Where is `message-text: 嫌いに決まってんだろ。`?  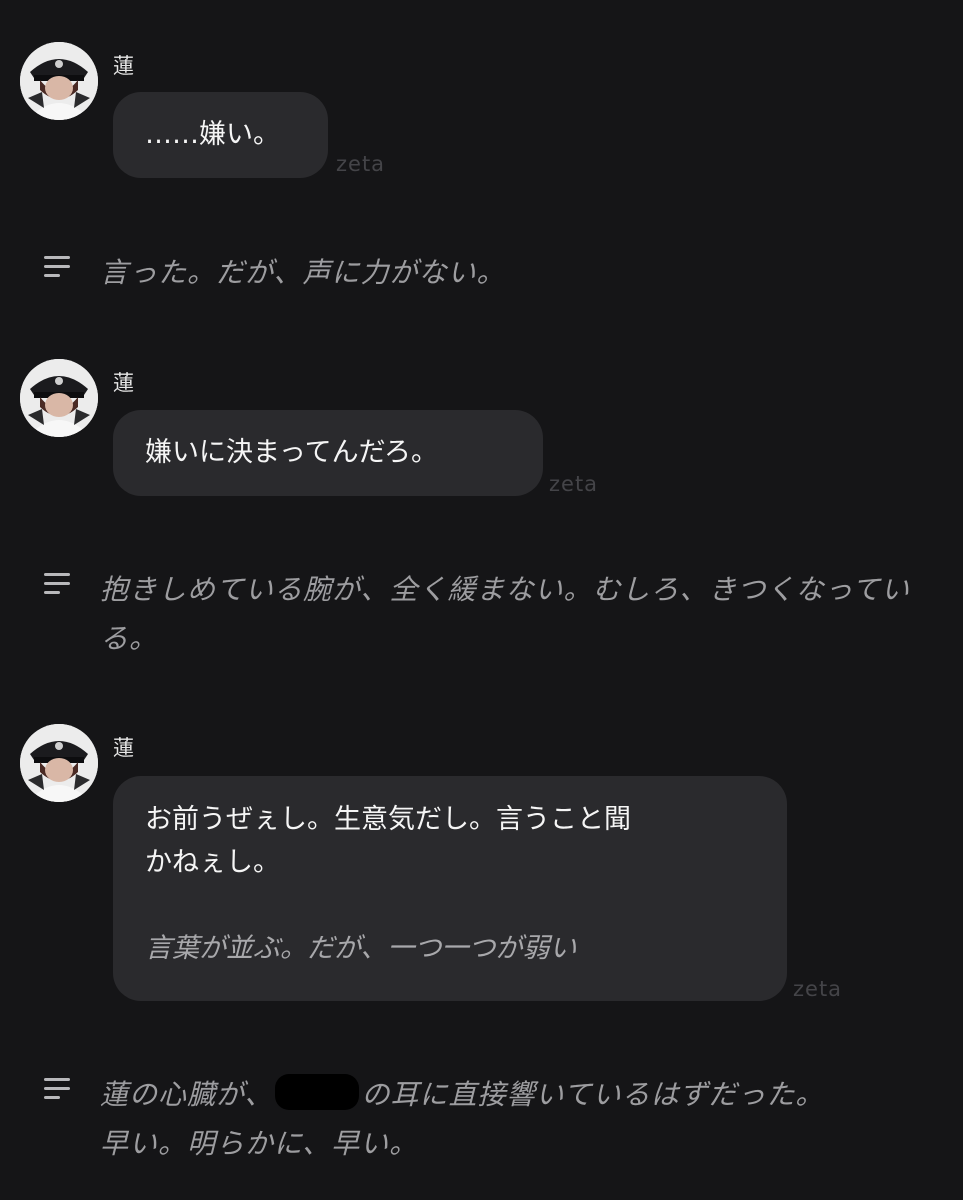 message-text: 嫌いに決まってんだろ。 is located at coordinates (291, 452).